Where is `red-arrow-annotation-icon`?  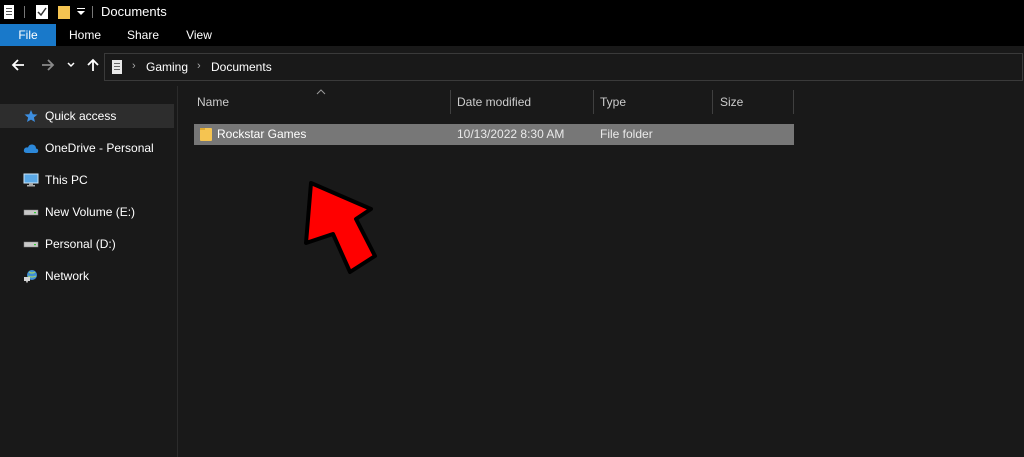 red-arrow-annotation-icon is located at coordinates (340, 227).